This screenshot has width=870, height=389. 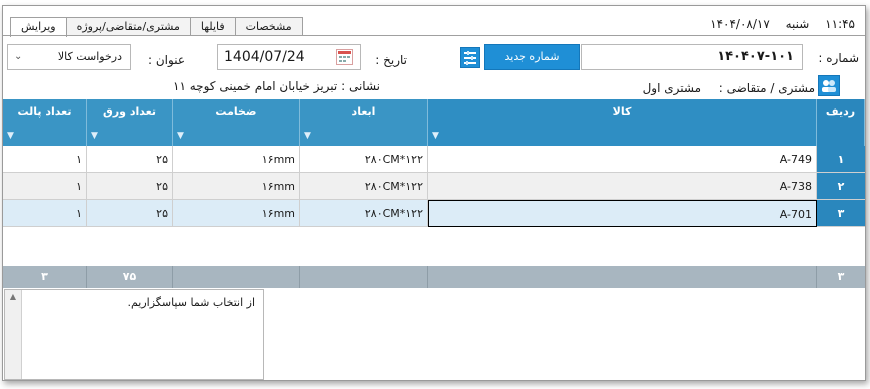 I want to click on tab-strip: ویرایش مشتری/متقاضی/پروژه فایلها مشخصات, so click(x=156, y=27).